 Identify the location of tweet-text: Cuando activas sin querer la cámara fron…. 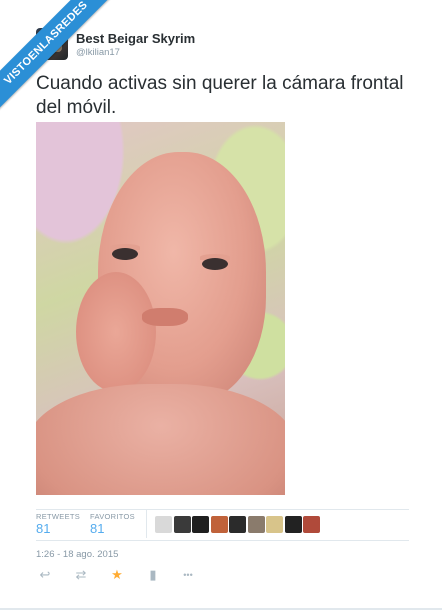
(220, 95).